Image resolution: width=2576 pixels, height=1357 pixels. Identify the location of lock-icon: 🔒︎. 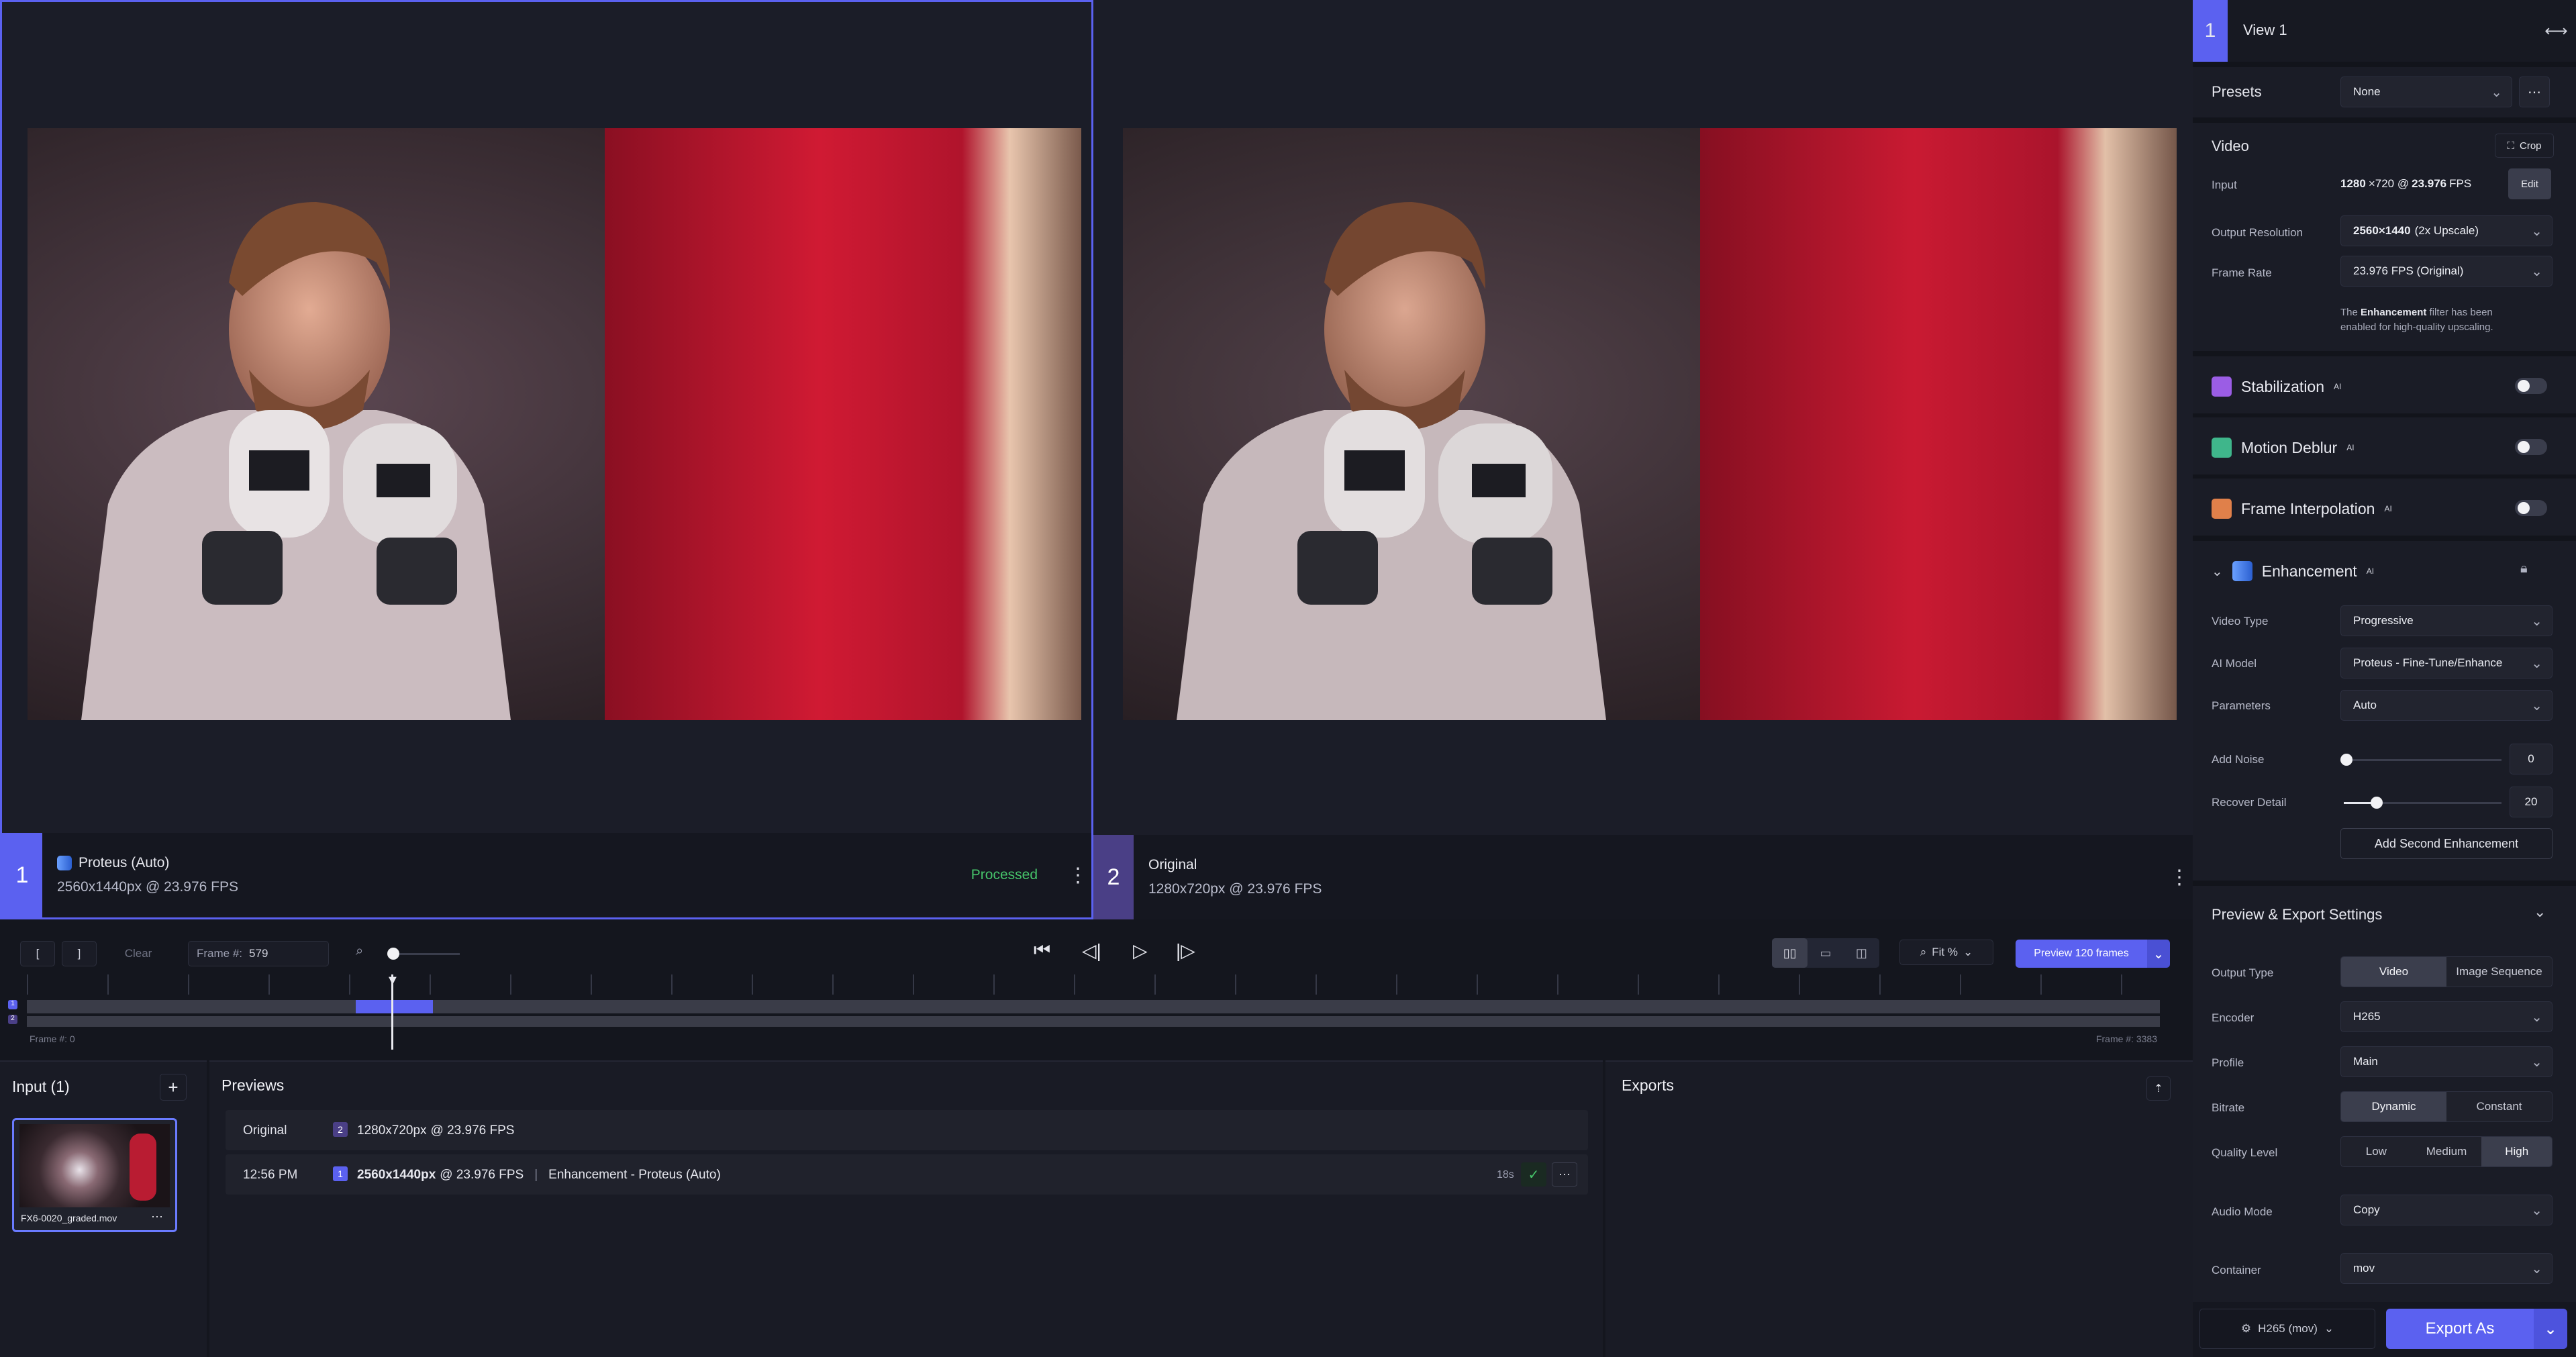
(2524, 568).